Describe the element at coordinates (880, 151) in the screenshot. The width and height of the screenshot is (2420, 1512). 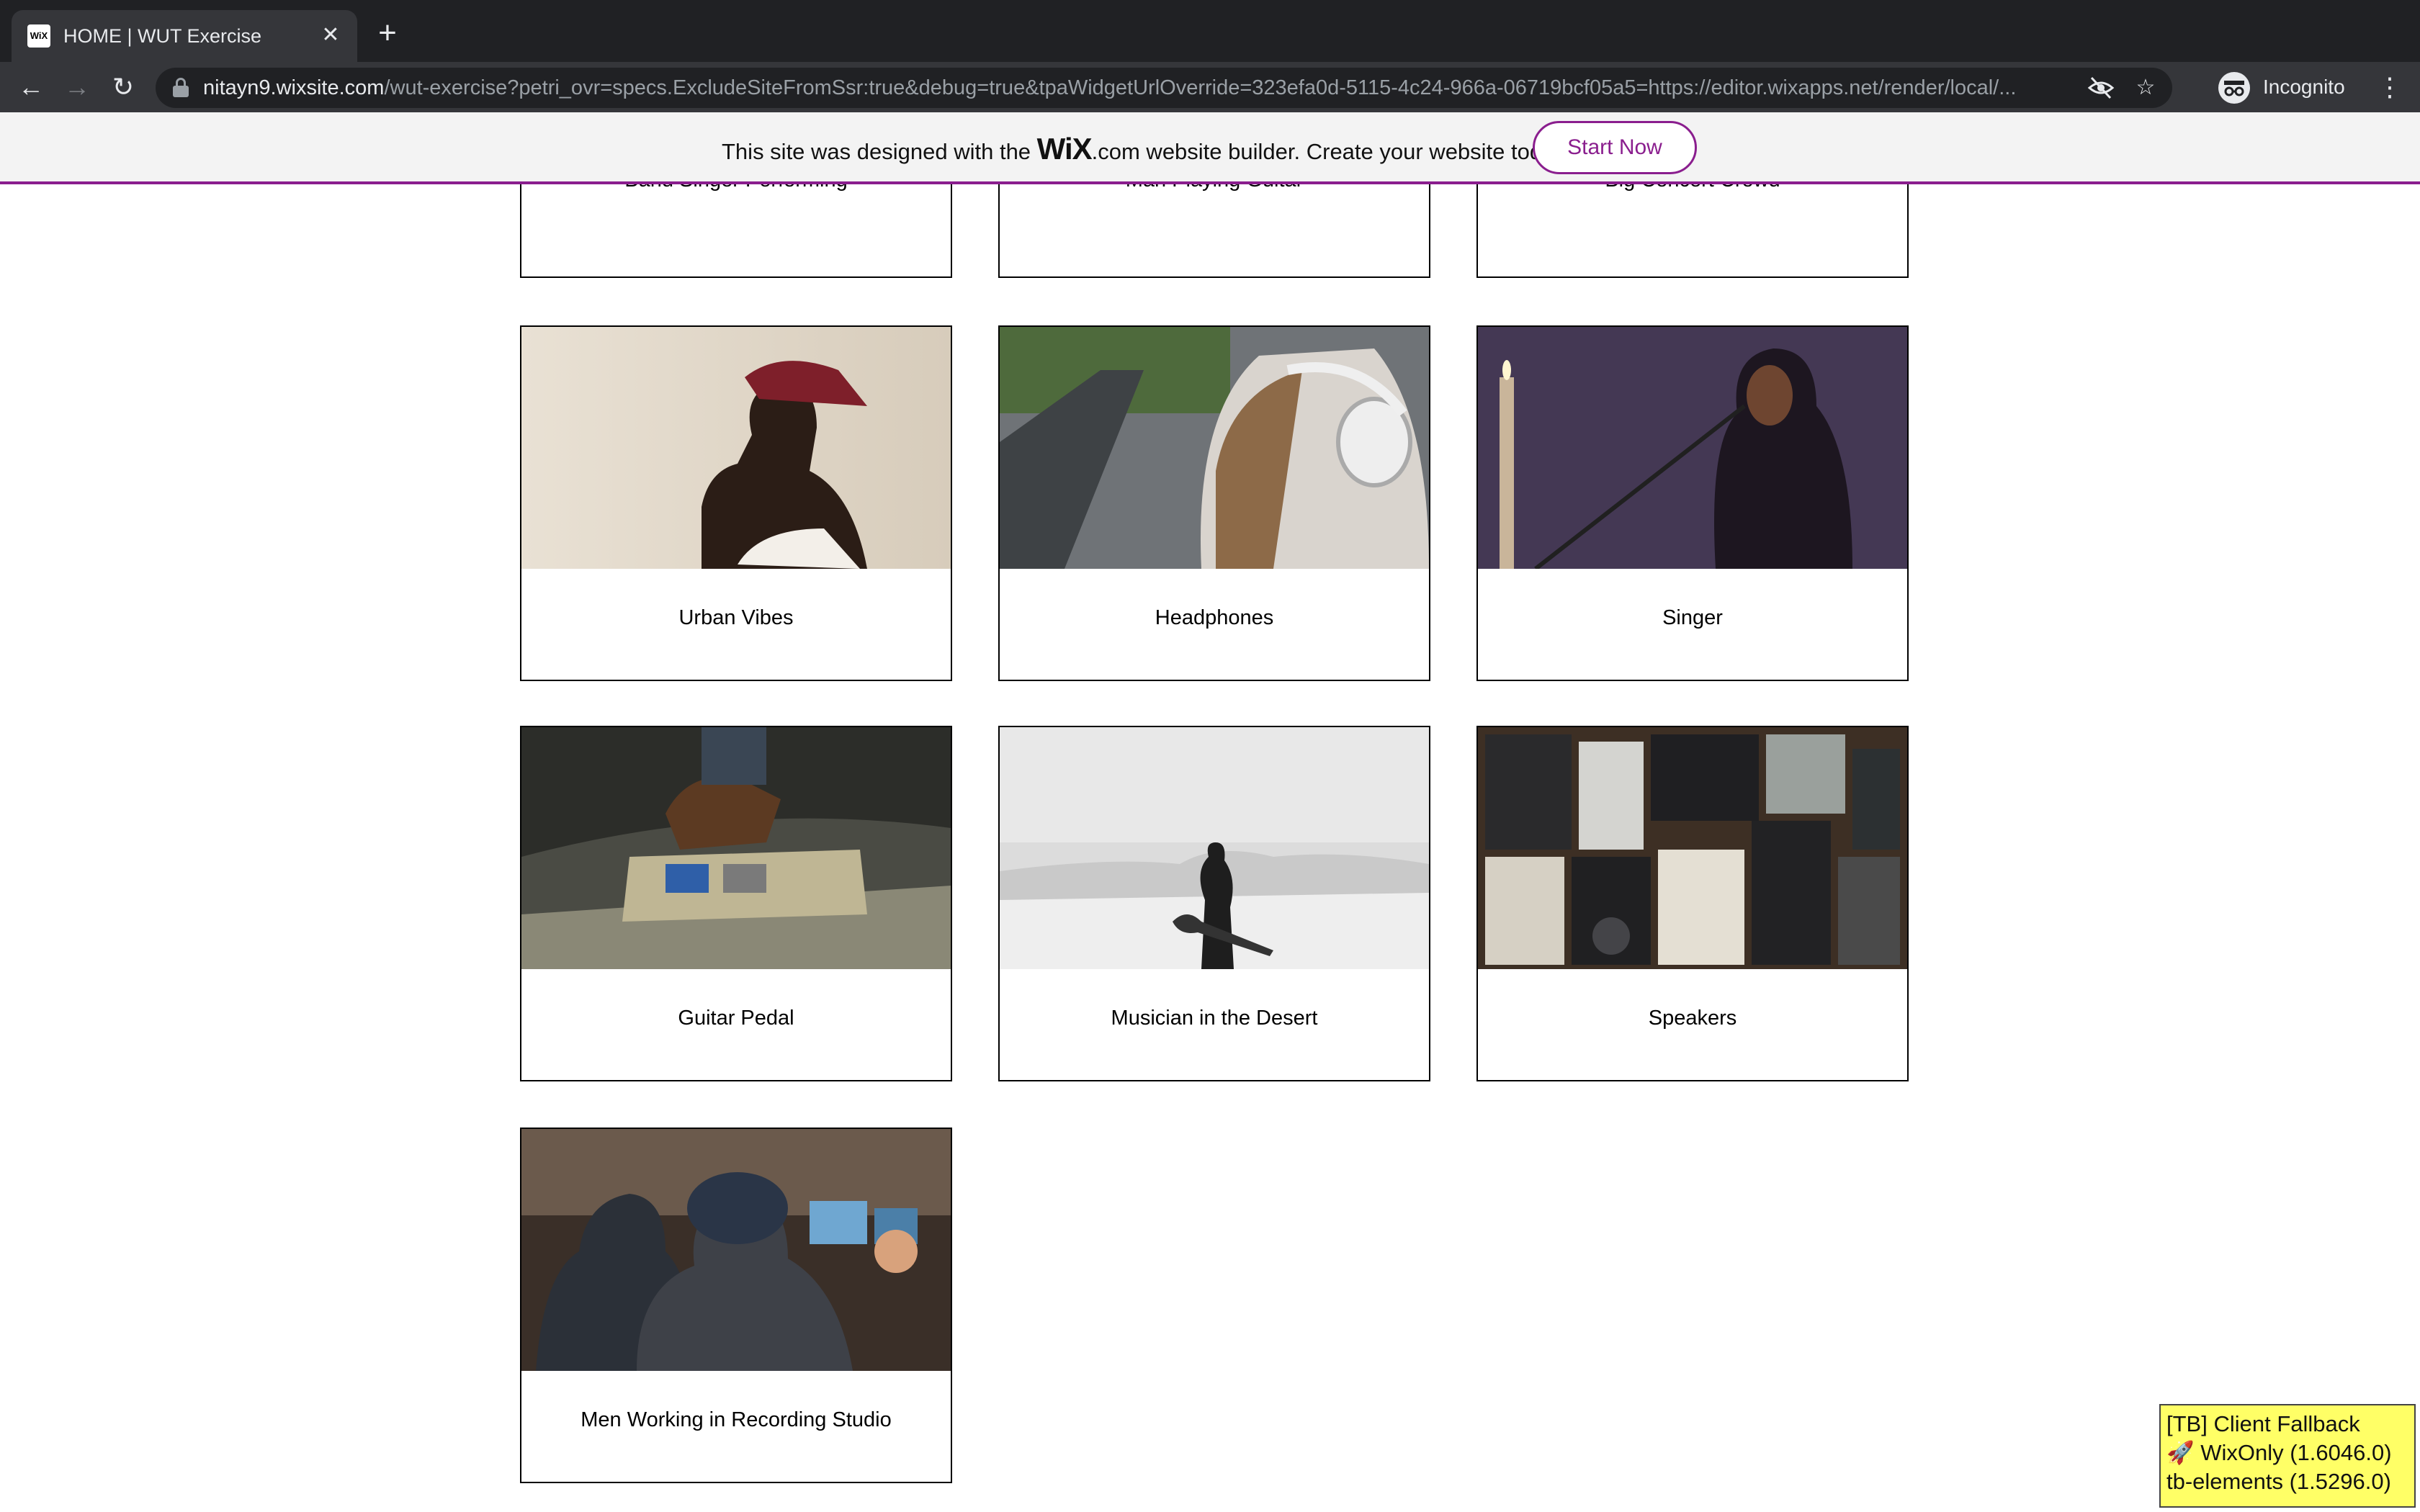
I see `banner-text-before: This site was designed with the` at that location.